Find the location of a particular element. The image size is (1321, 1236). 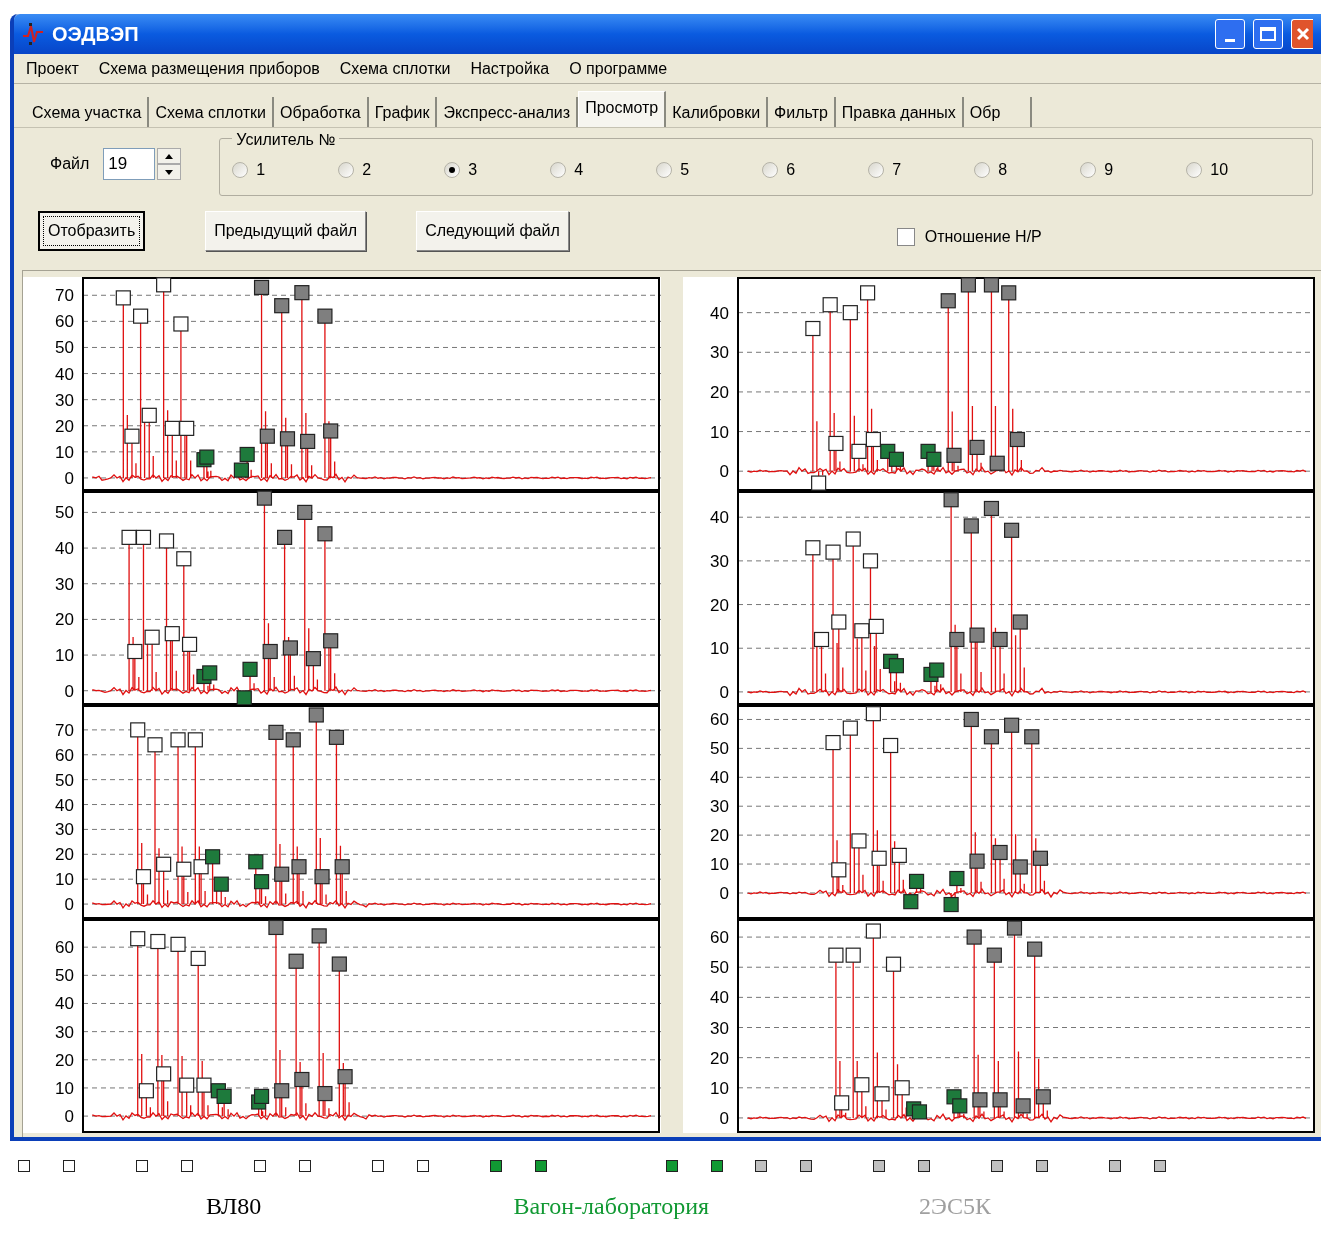

menu-item: Настройка is located at coordinates (510, 68).